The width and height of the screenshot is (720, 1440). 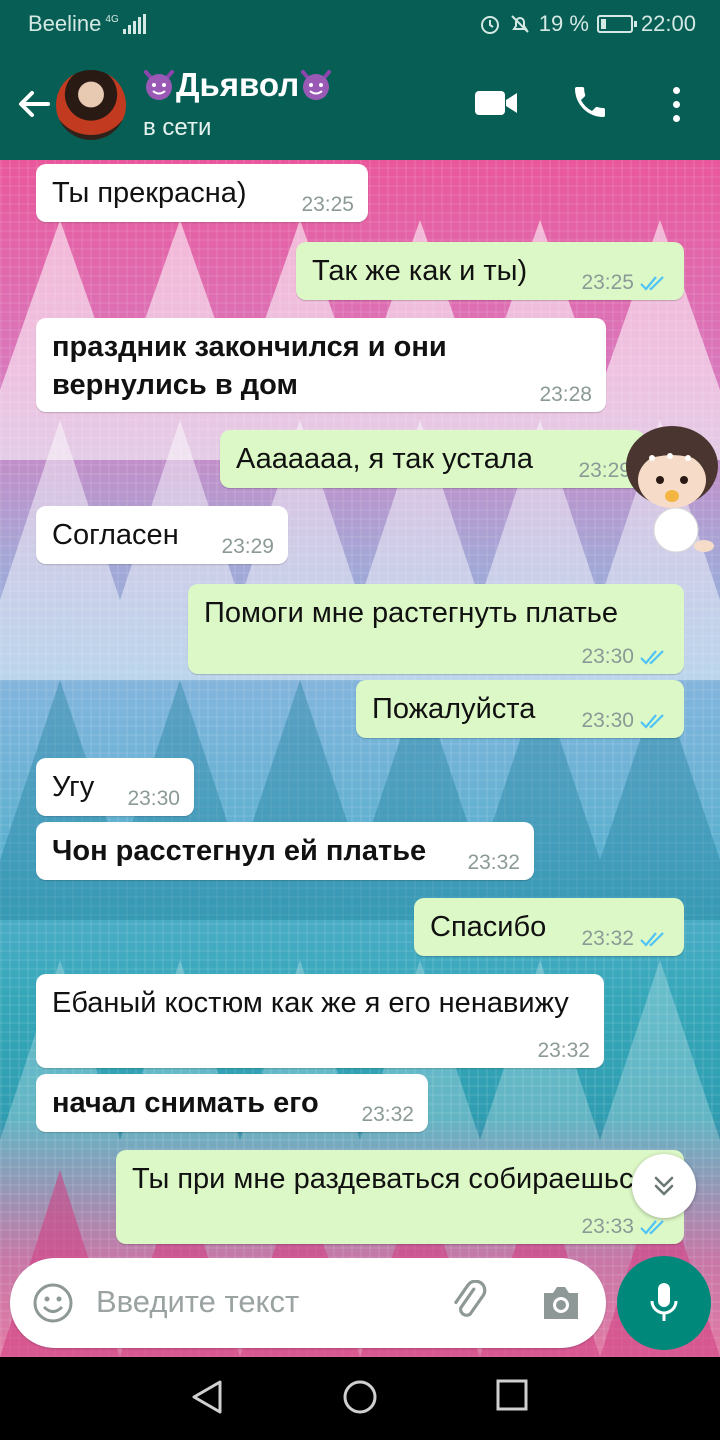 What do you see at coordinates (53, 1303) in the screenshot?
I see `emoji-icon` at bounding box center [53, 1303].